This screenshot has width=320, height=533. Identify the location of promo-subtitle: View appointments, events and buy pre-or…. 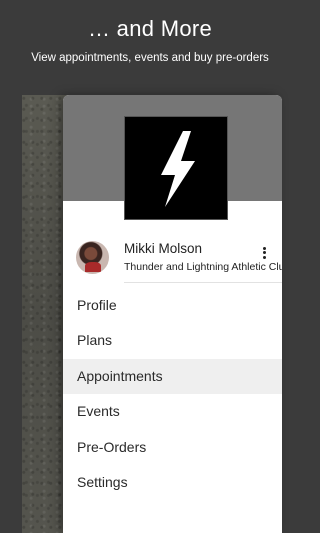
(150, 58).